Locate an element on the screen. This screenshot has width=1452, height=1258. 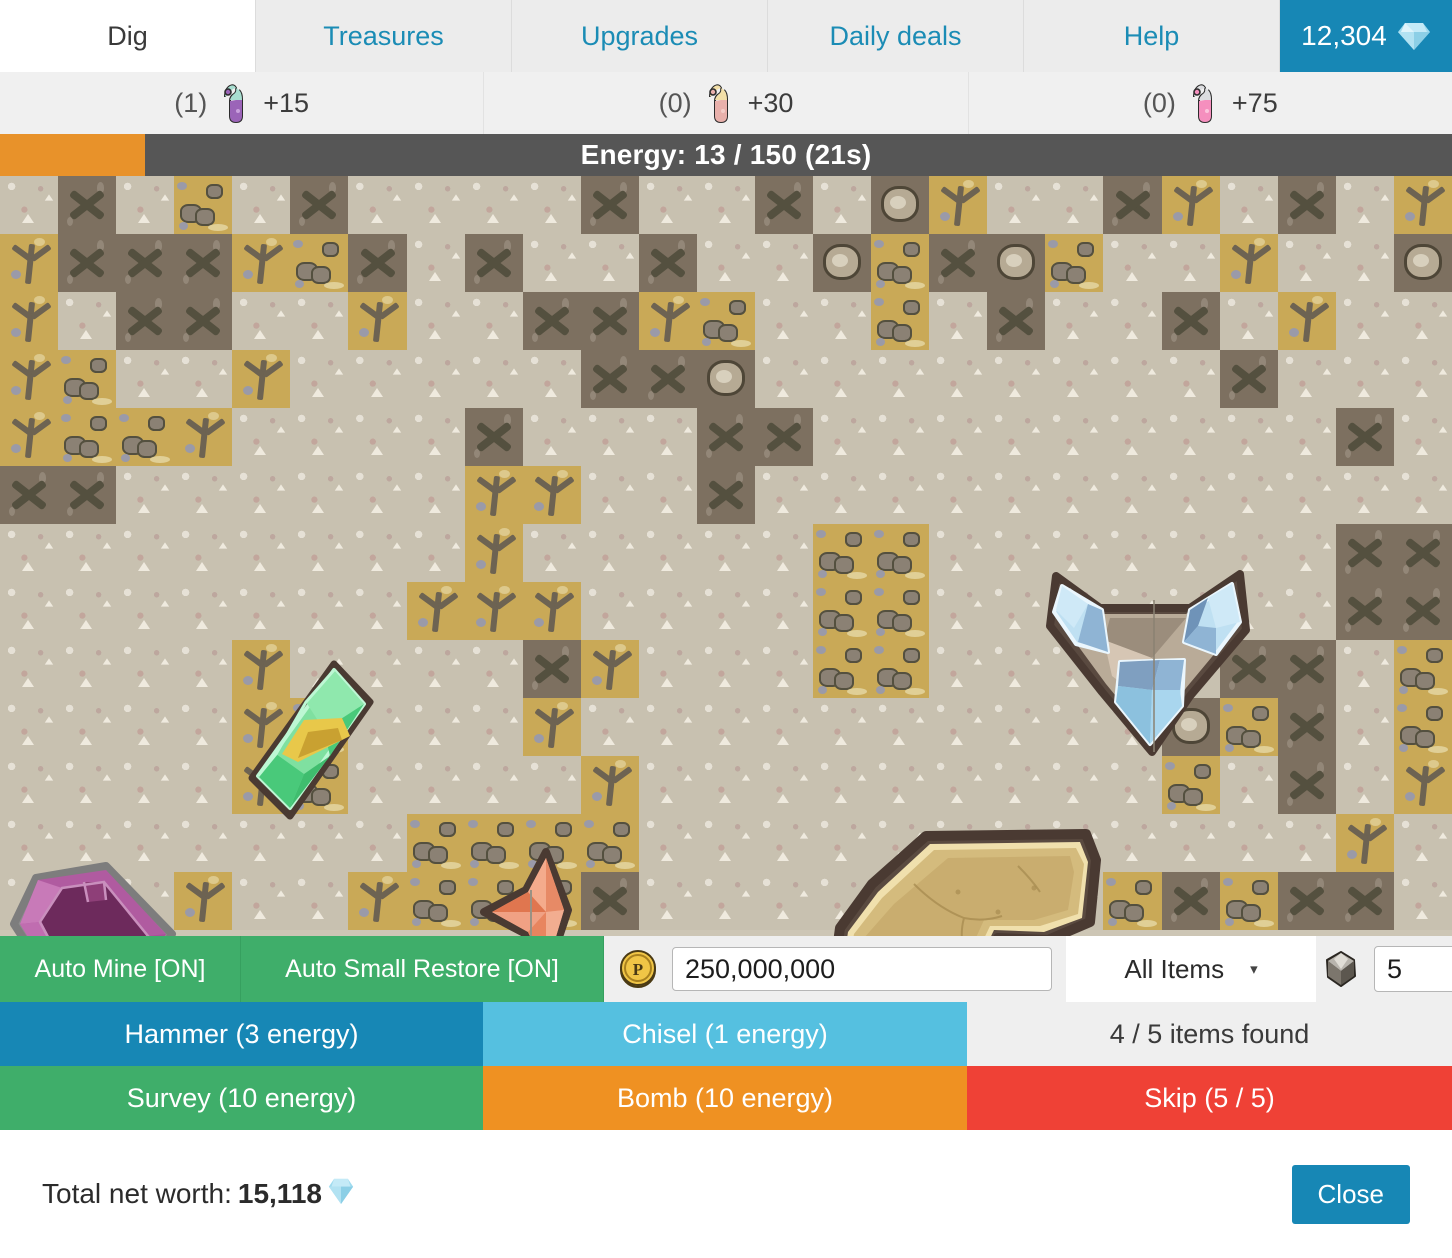
tab-upgrades: Upgrades is located at coordinates (640, 36).